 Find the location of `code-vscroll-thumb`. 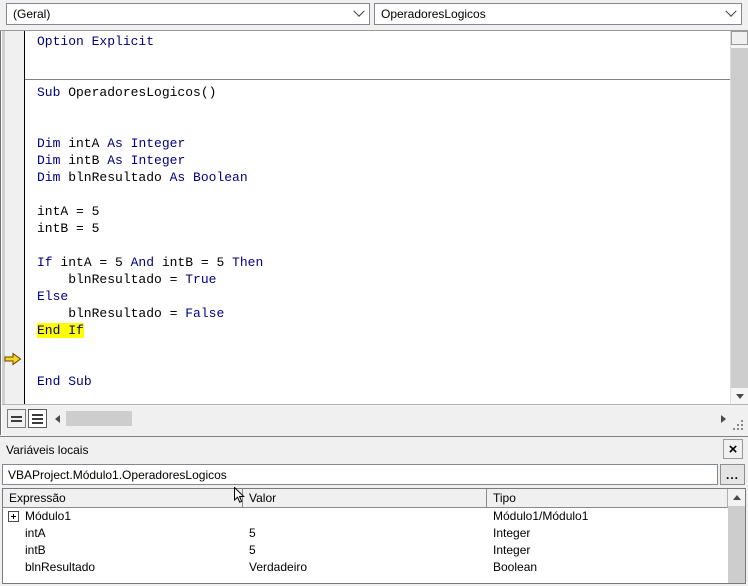

code-vscroll-thumb is located at coordinates (739, 38).